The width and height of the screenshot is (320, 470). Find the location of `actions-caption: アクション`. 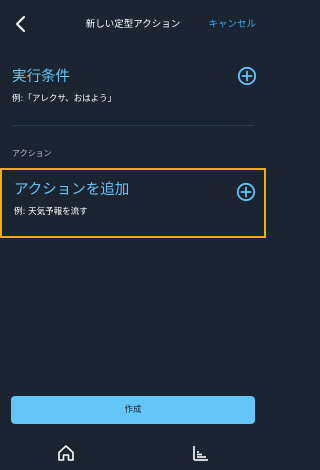

actions-caption: アクション is located at coordinates (32, 153).